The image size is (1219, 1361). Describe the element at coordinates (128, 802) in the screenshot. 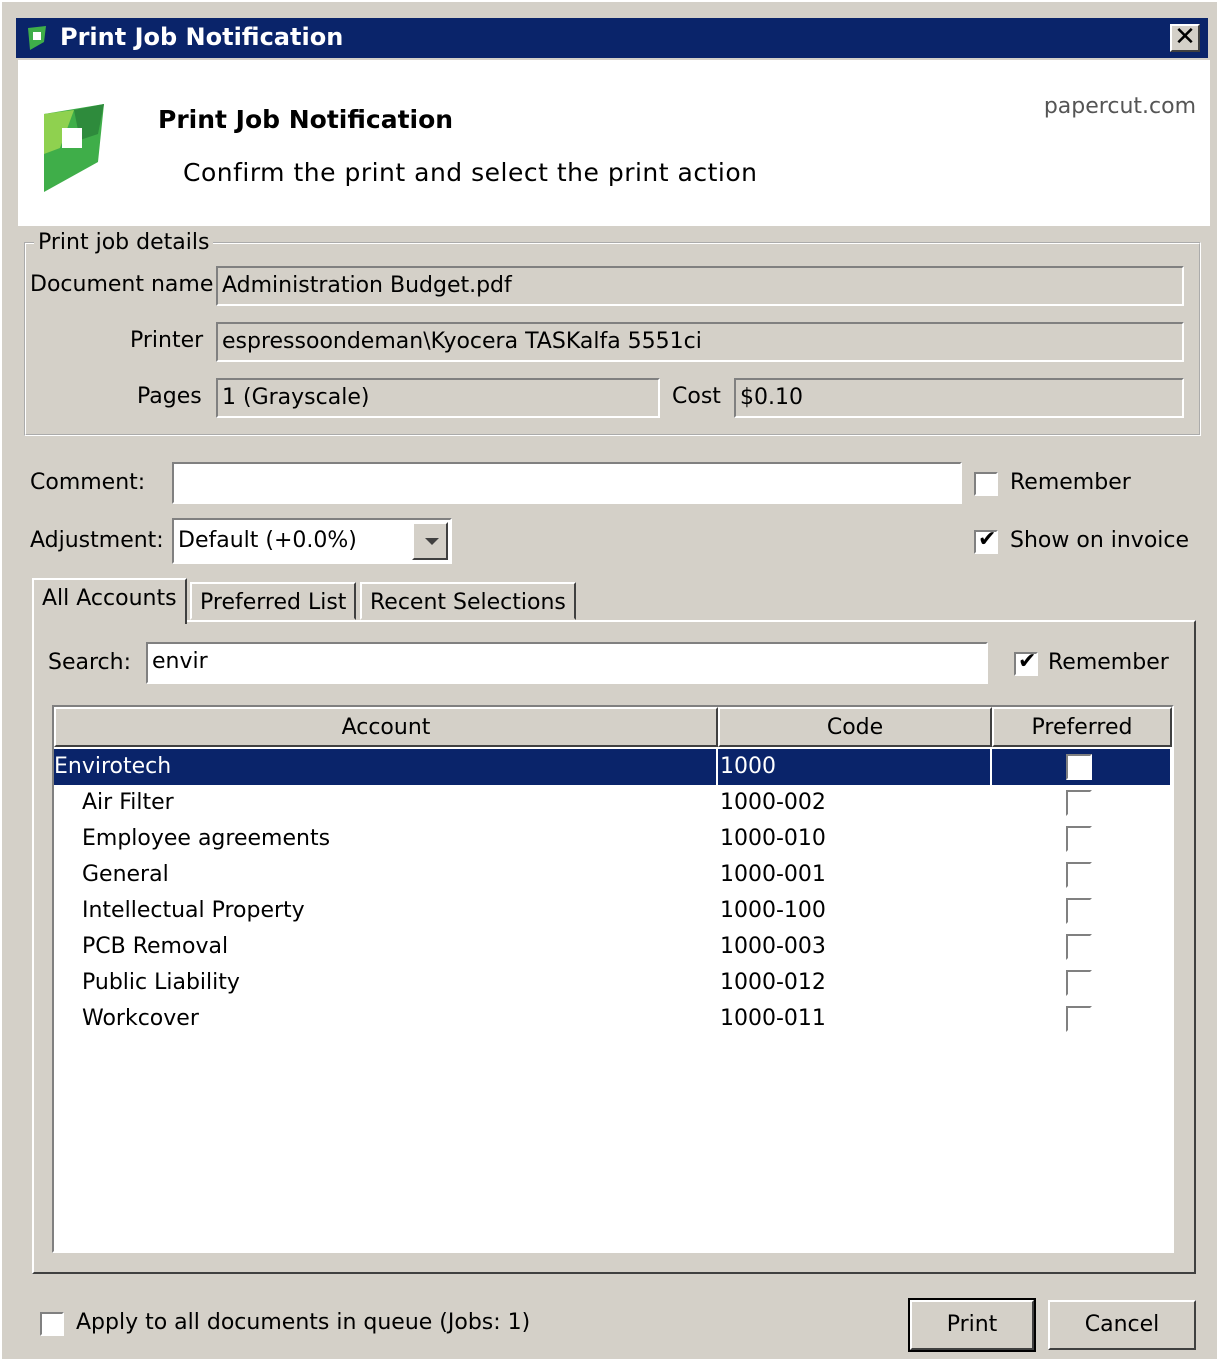

I see `account-cell: Air Filter` at that location.